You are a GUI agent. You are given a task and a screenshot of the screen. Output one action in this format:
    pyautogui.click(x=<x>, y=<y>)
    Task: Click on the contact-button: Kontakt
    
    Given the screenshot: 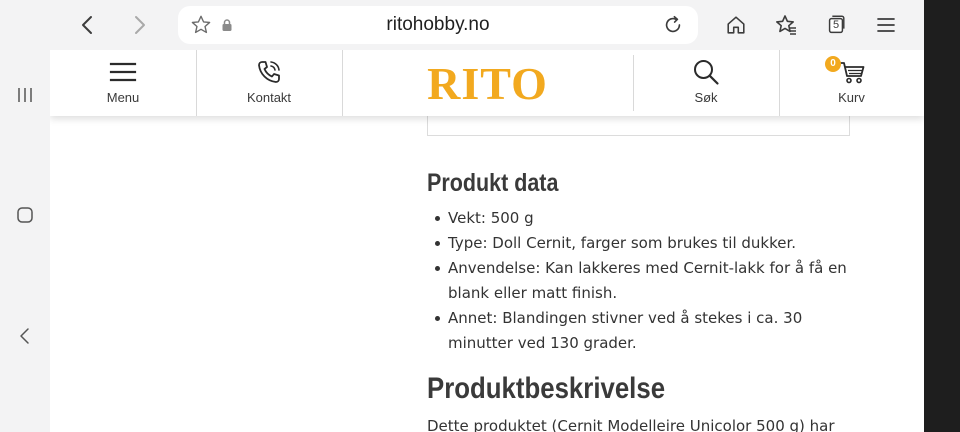 What is the action you would take?
    pyautogui.click(x=269, y=83)
    